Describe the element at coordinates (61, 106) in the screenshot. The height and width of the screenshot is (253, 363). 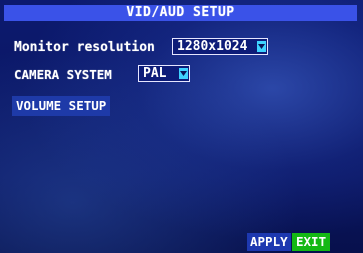
I see `volume-setup-button: VOLUME SETUP` at that location.